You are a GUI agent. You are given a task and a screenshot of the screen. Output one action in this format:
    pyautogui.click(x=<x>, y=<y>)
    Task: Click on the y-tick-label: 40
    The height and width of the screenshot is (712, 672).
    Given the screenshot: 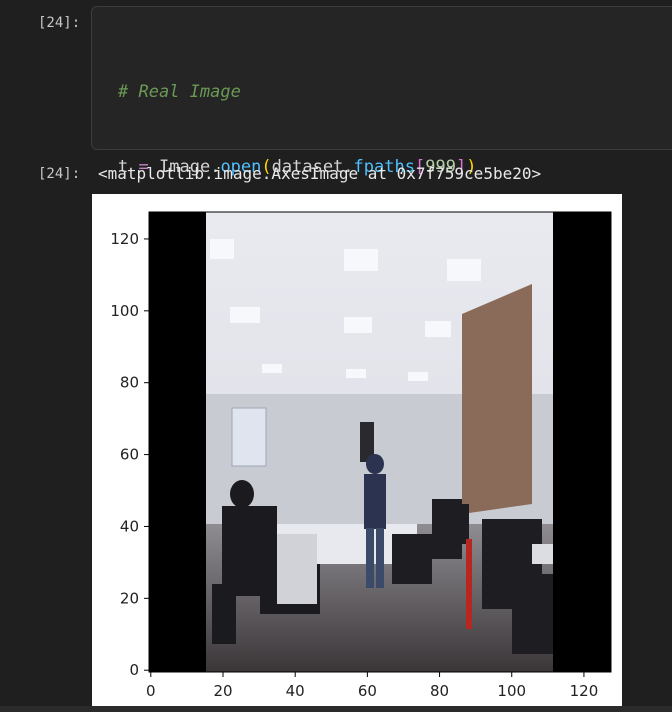 What is the action you would take?
    pyautogui.click(x=129, y=526)
    